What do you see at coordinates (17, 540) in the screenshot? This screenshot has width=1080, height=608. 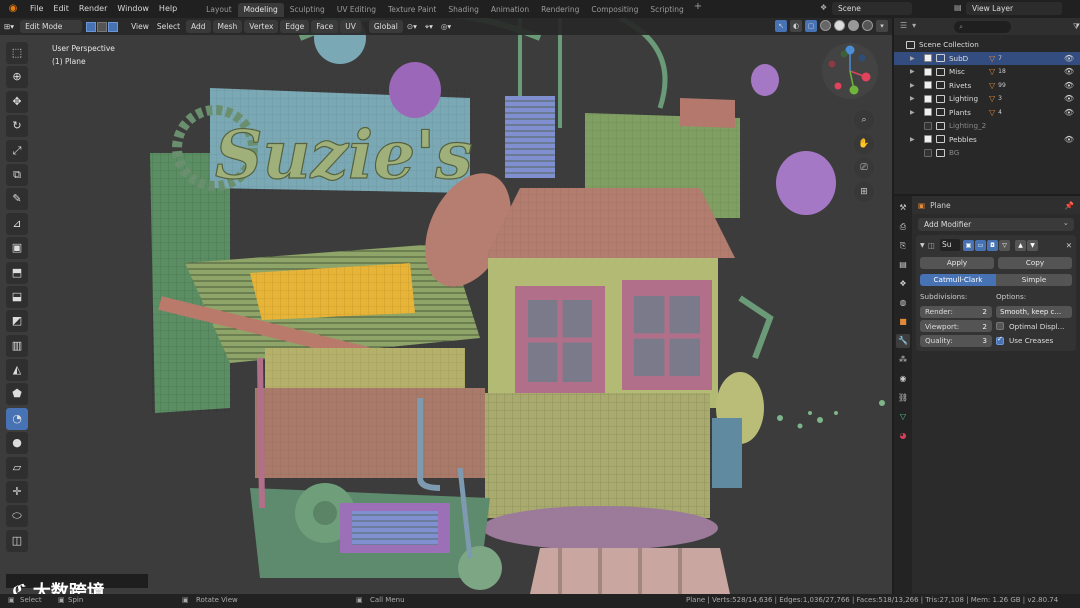 I see `rip-icon: ◫` at bounding box center [17, 540].